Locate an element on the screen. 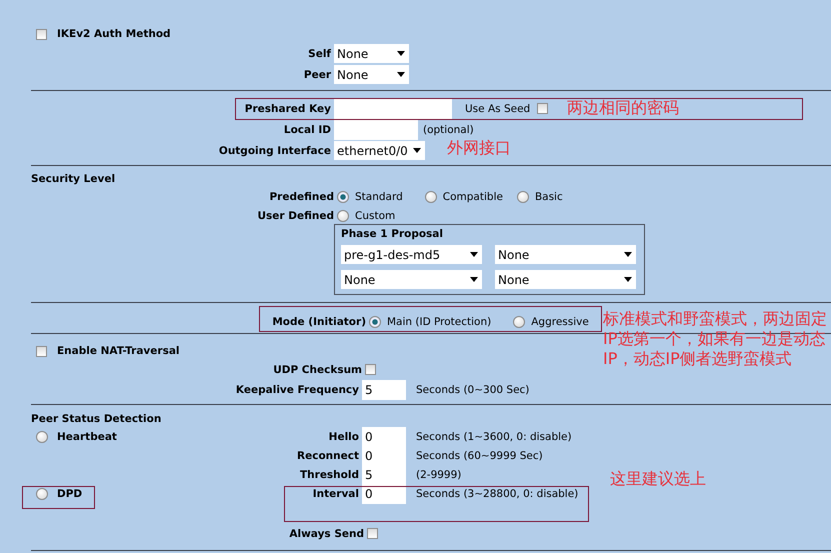  field-label: UDP Checksum is located at coordinates (317, 370).